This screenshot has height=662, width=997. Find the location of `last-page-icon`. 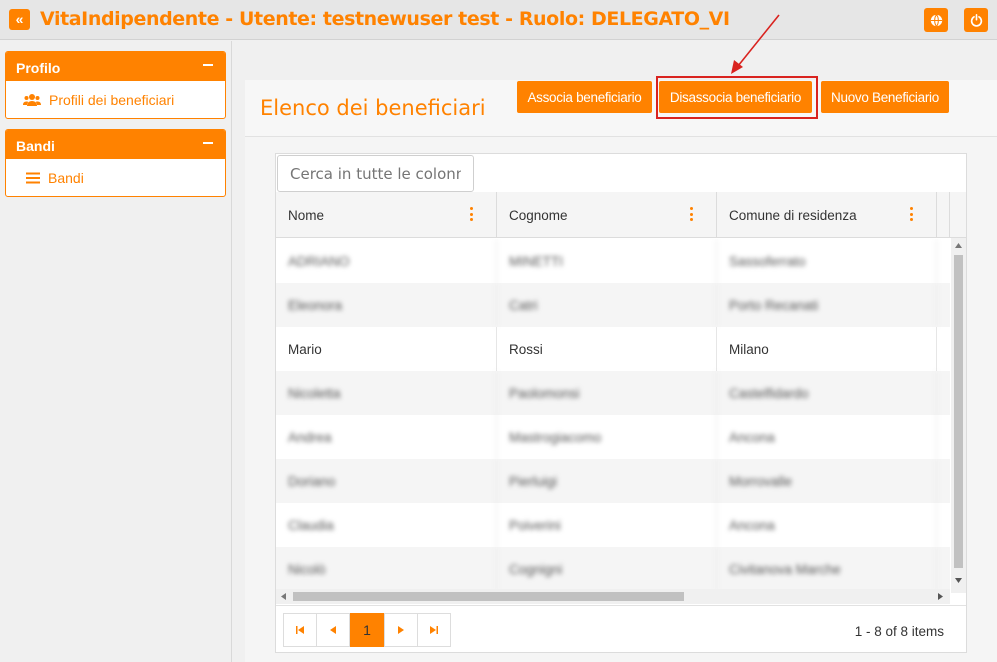

last-page-icon is located at coordinates (434, 630).